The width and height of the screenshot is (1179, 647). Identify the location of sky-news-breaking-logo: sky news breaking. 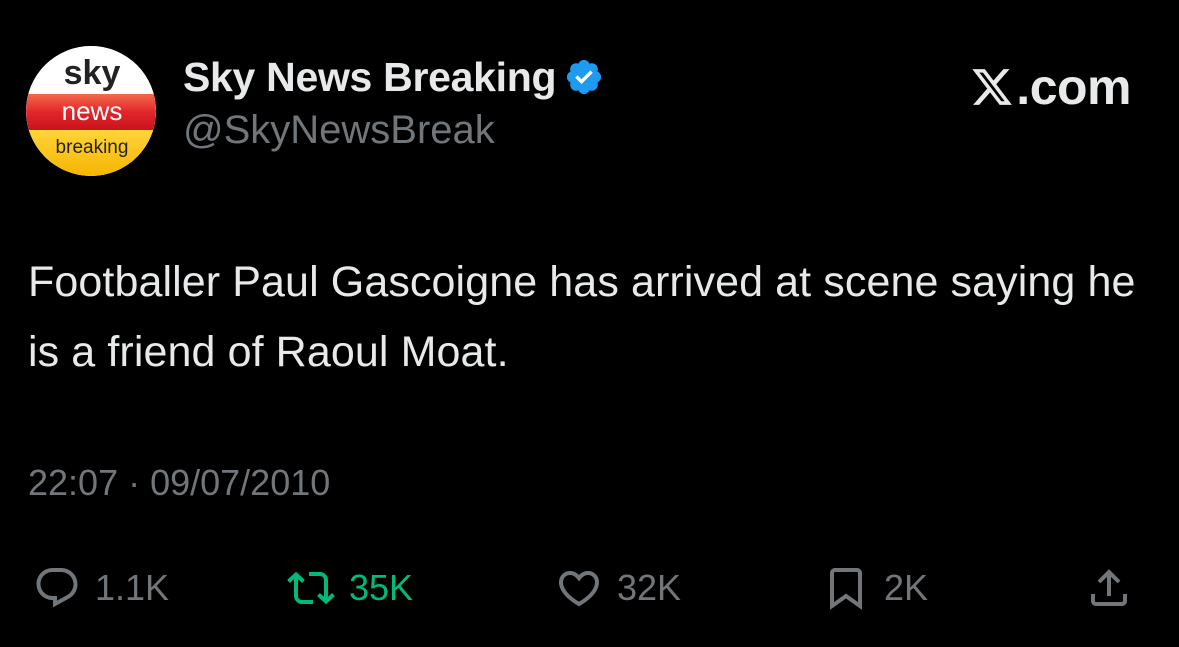
(91, 111).